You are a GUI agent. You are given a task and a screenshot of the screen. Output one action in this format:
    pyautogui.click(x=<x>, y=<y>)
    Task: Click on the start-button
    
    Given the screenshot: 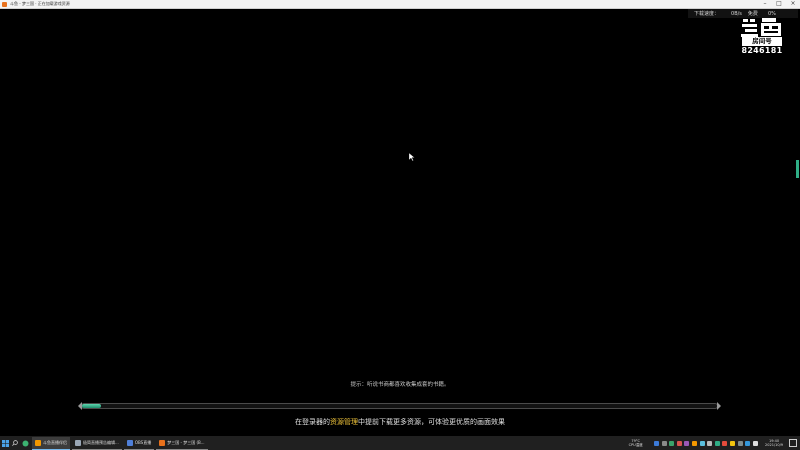 What is the action you would take?
    pyautogui.click(x=5, y=443)
    